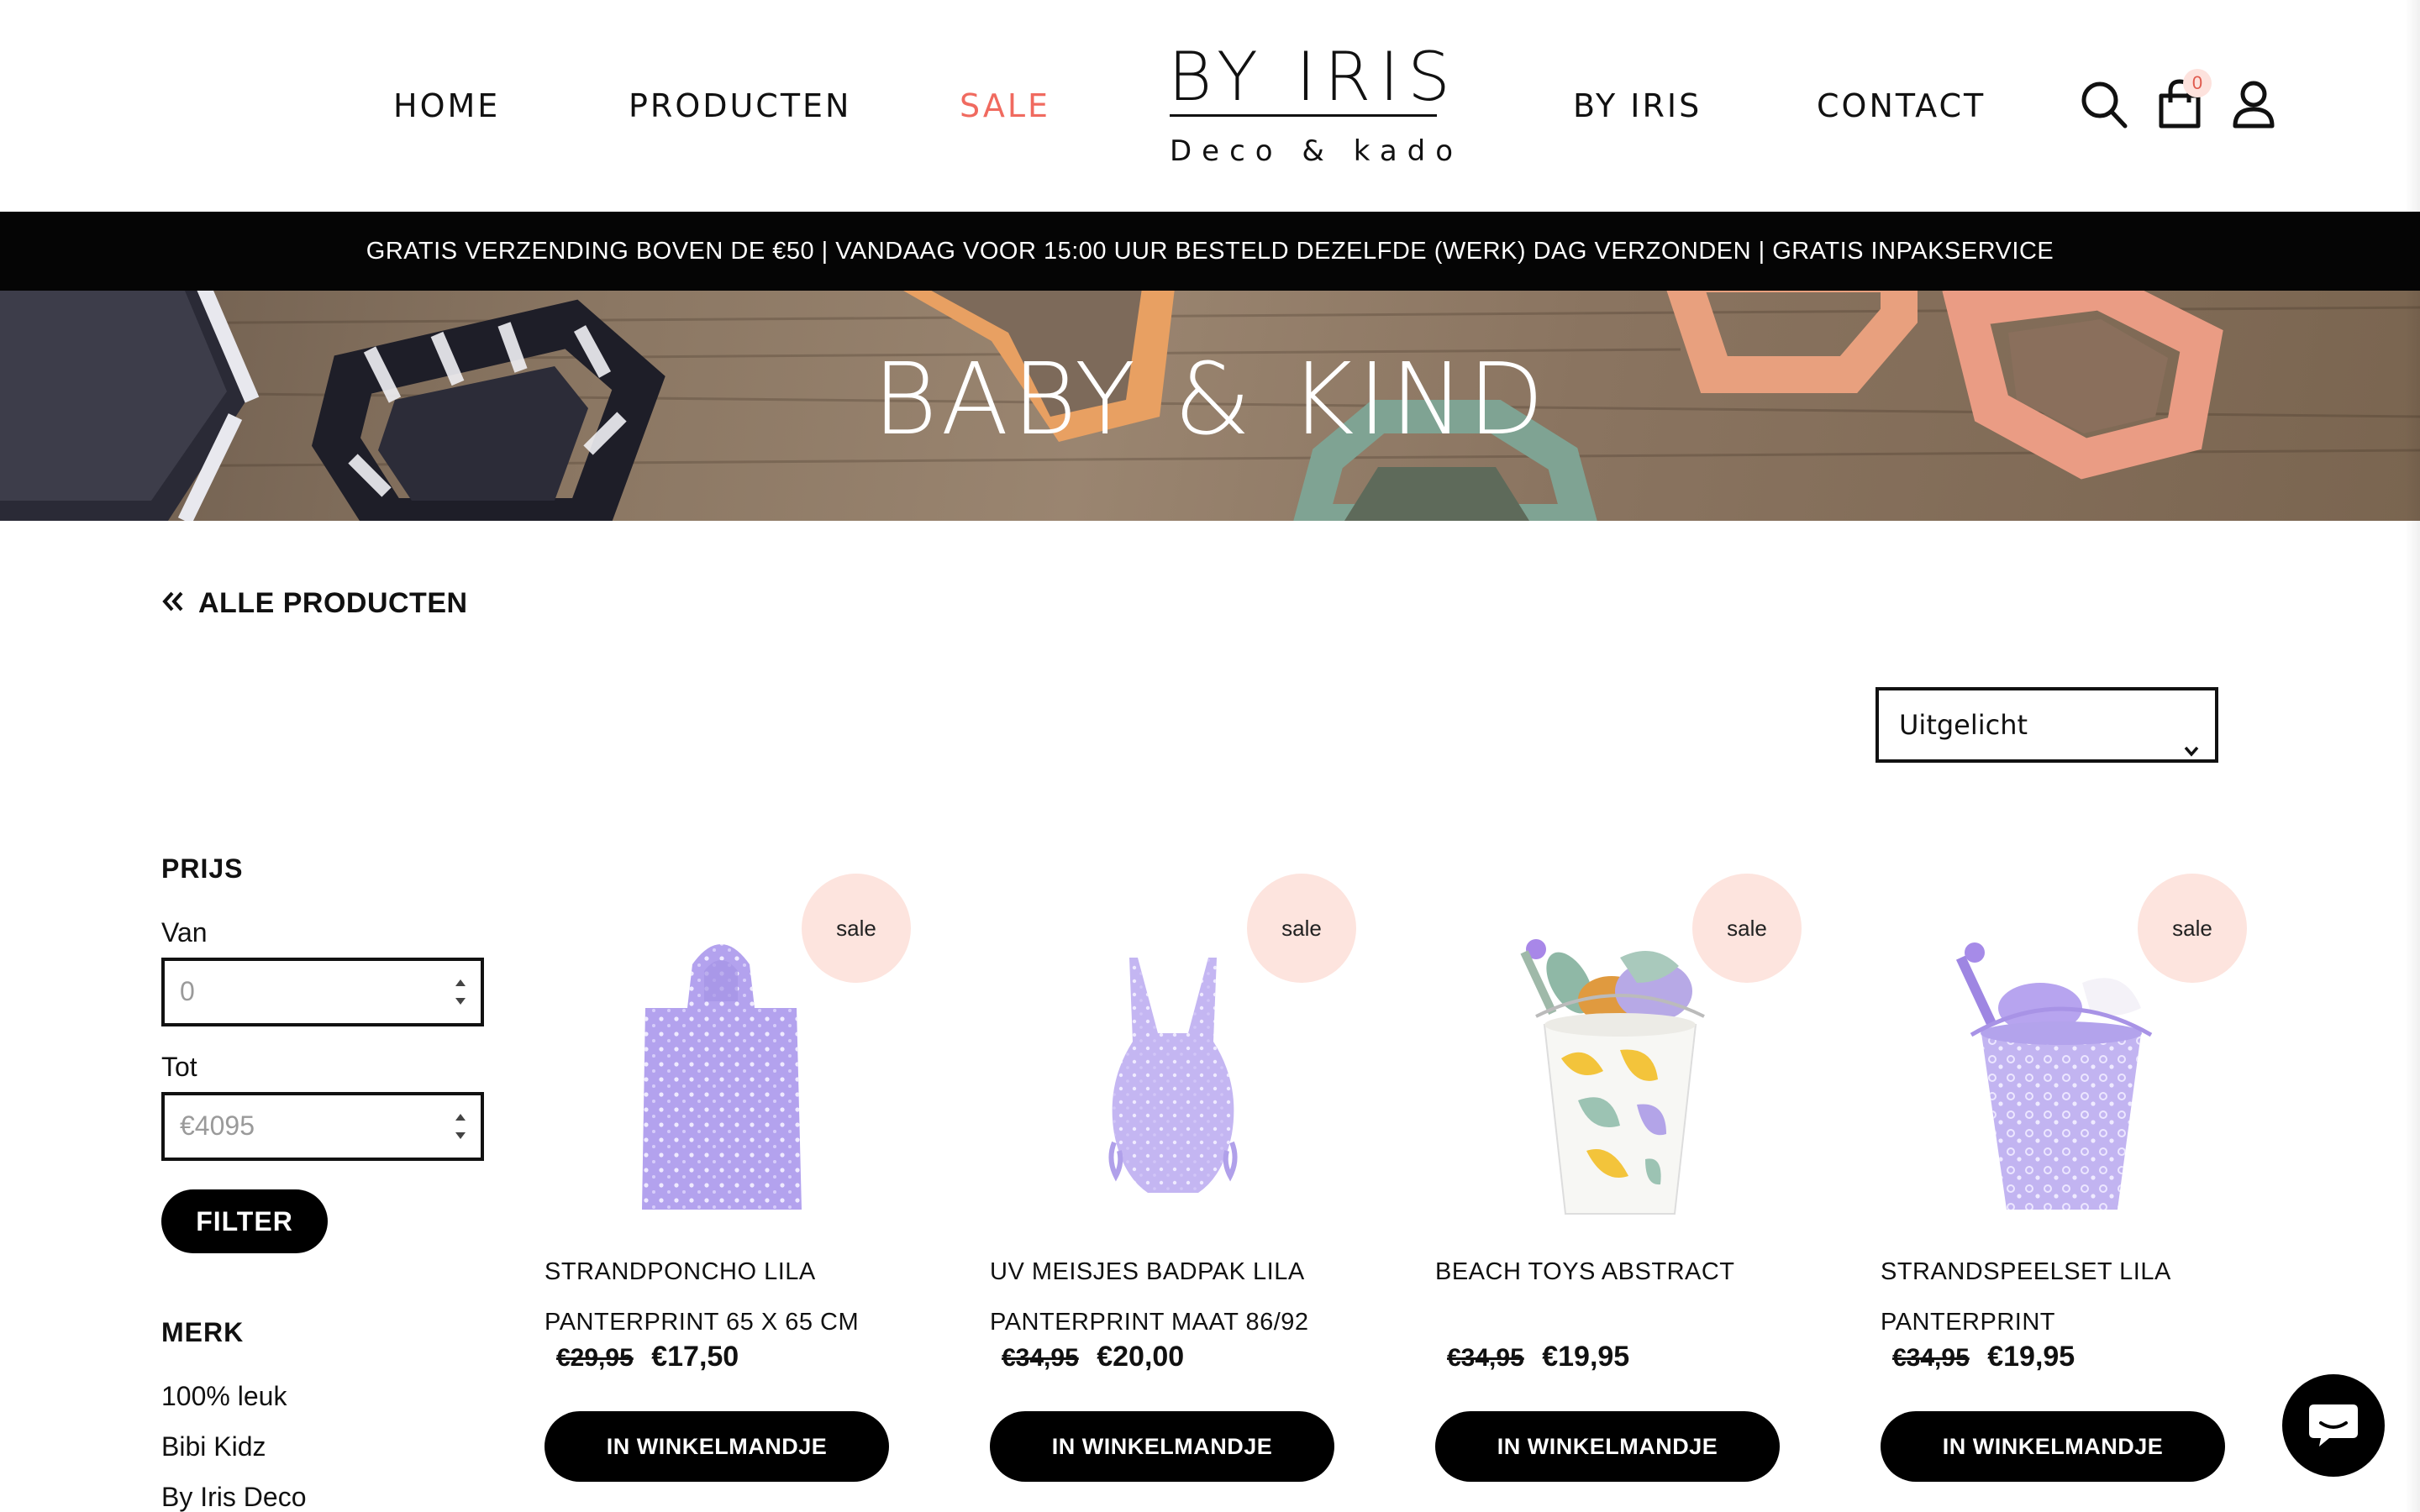 Image resolution: width=2420 pixels, height=1512 pixels. What do you see at coordinates (695, 1357) in the screenshot?
I see `sale-price: €17,50` at bounding box center [695, 1357].